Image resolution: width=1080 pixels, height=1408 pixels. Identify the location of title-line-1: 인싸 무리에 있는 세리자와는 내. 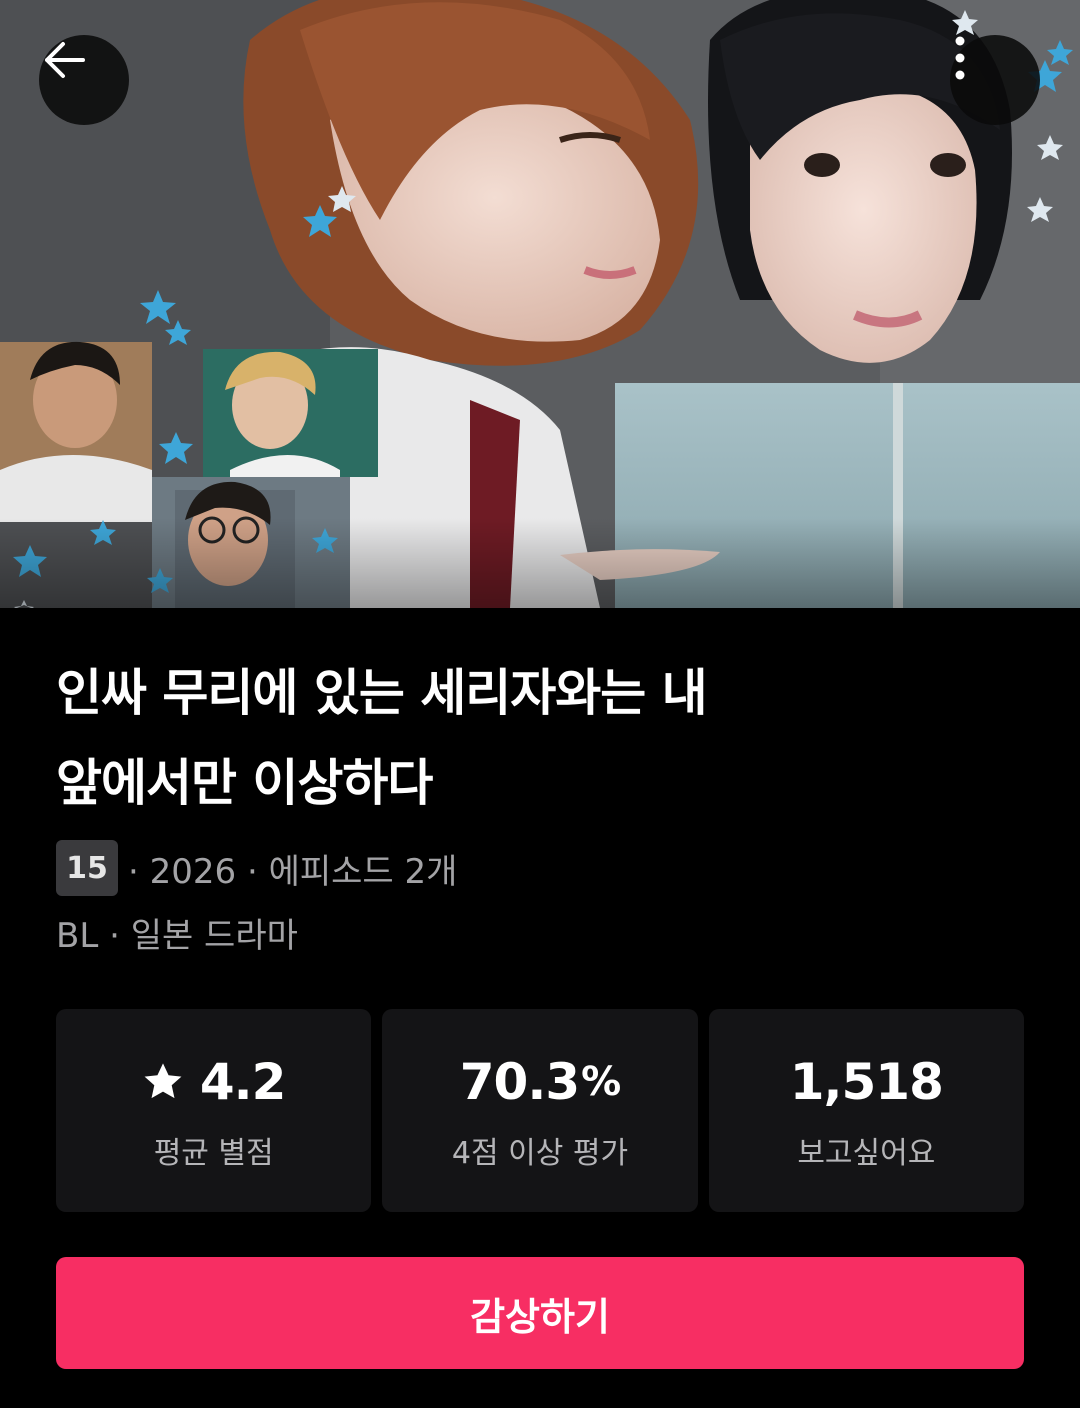
(382, 693).